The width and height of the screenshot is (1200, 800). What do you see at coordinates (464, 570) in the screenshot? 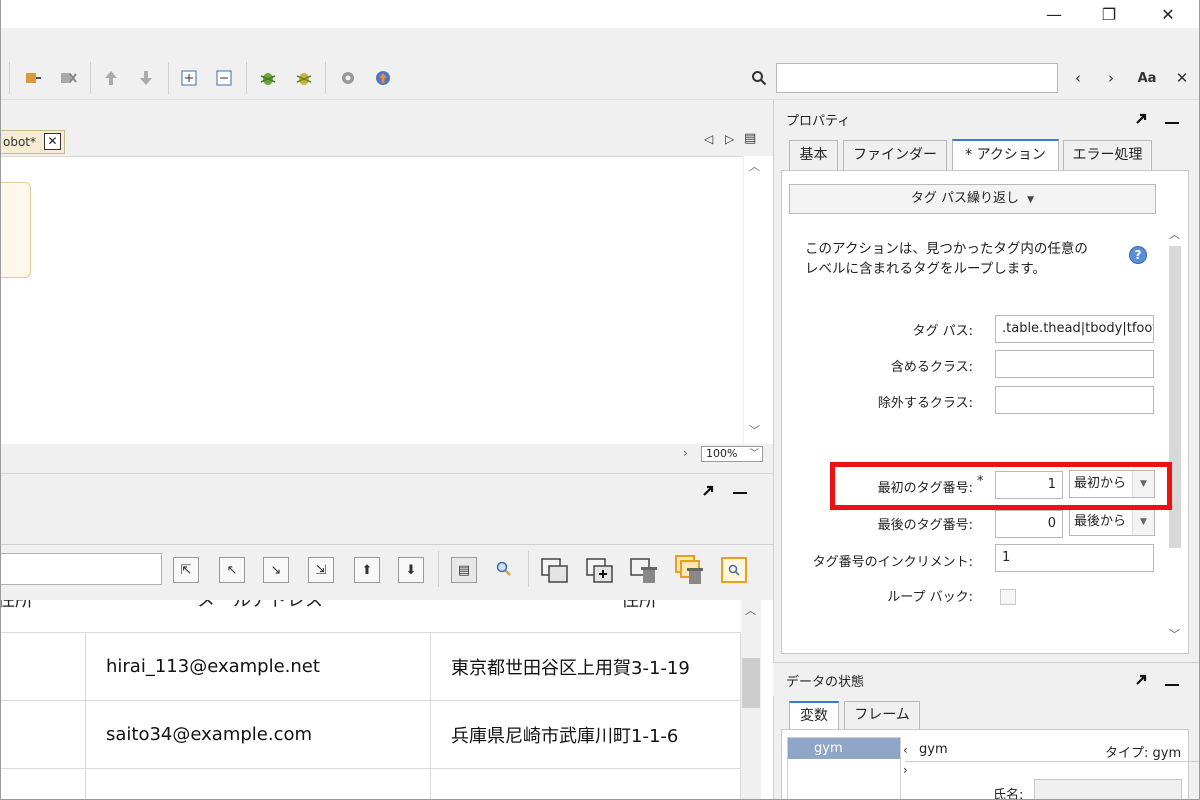
I see `document-icon: ▤` at bounding box center [464, 570].